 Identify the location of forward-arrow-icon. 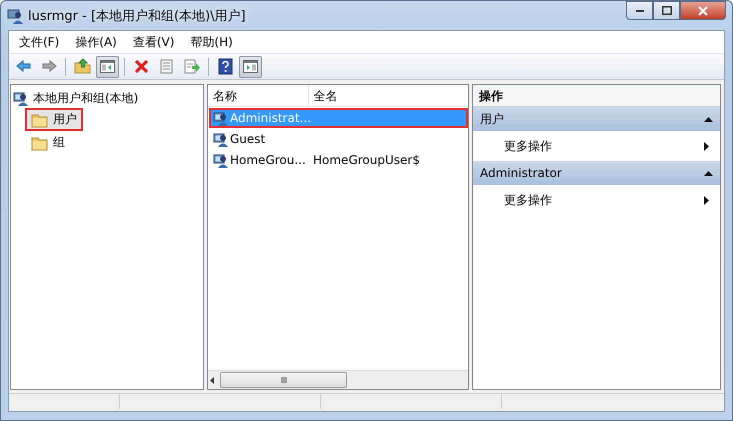
(48, 66).